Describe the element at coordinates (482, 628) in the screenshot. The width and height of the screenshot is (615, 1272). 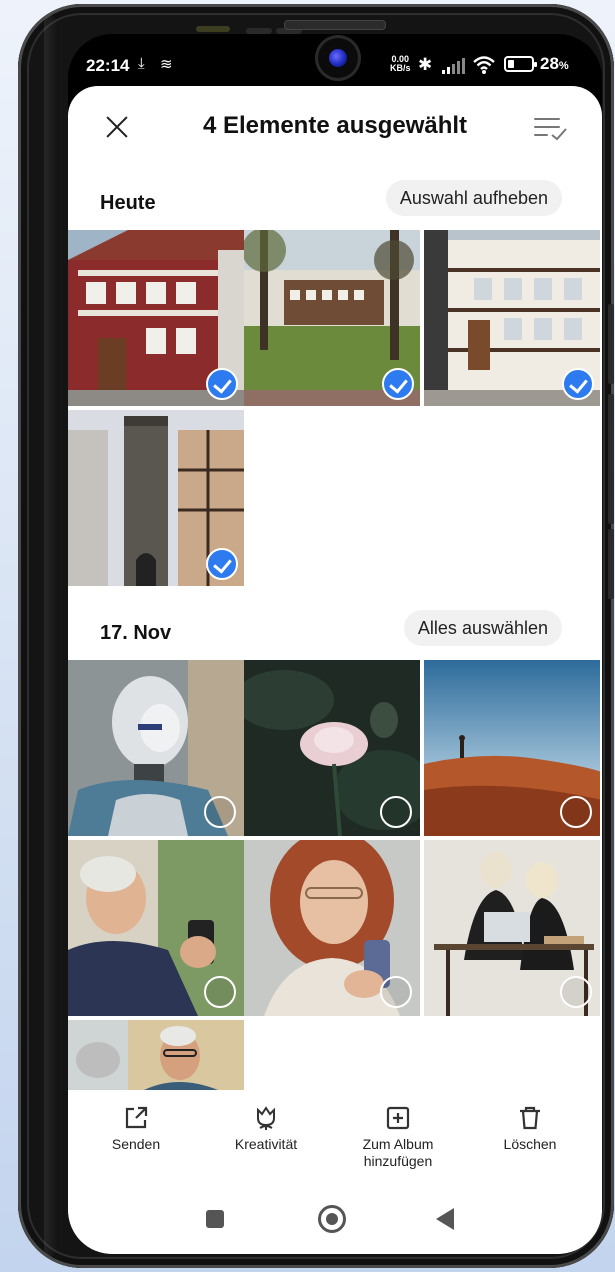
I see `select-all-button: Alles auswählen` at that location.